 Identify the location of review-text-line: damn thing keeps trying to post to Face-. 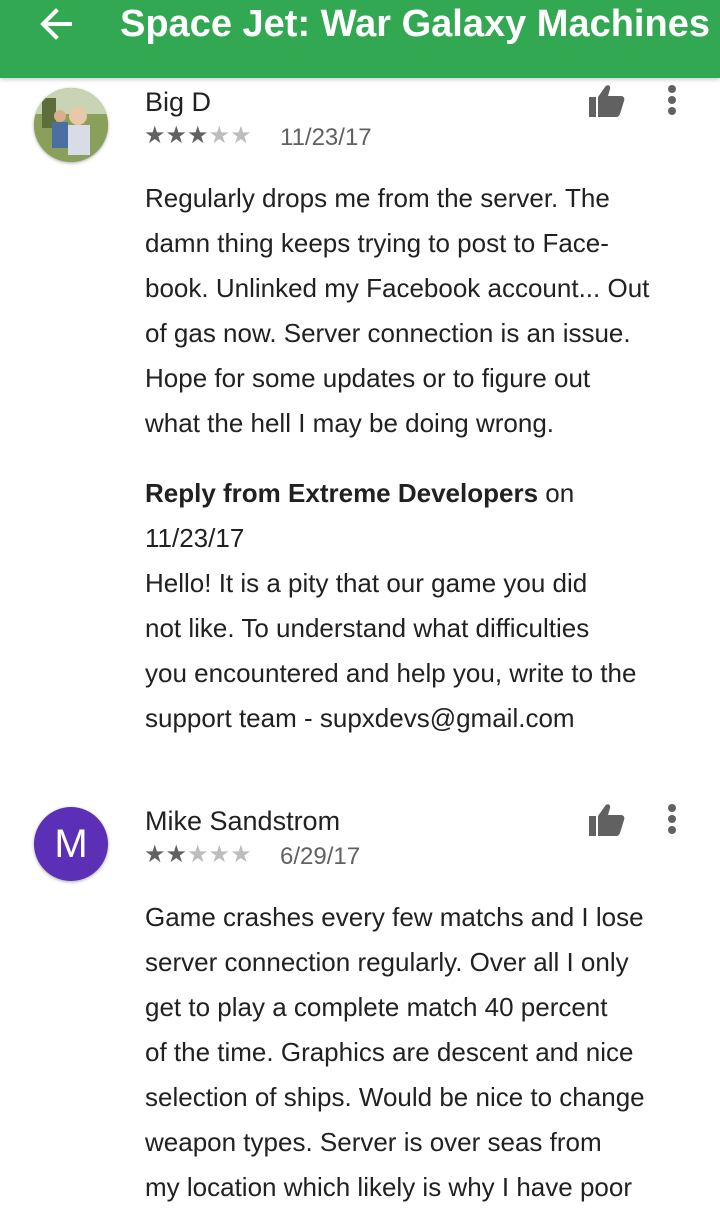
(377, 243).